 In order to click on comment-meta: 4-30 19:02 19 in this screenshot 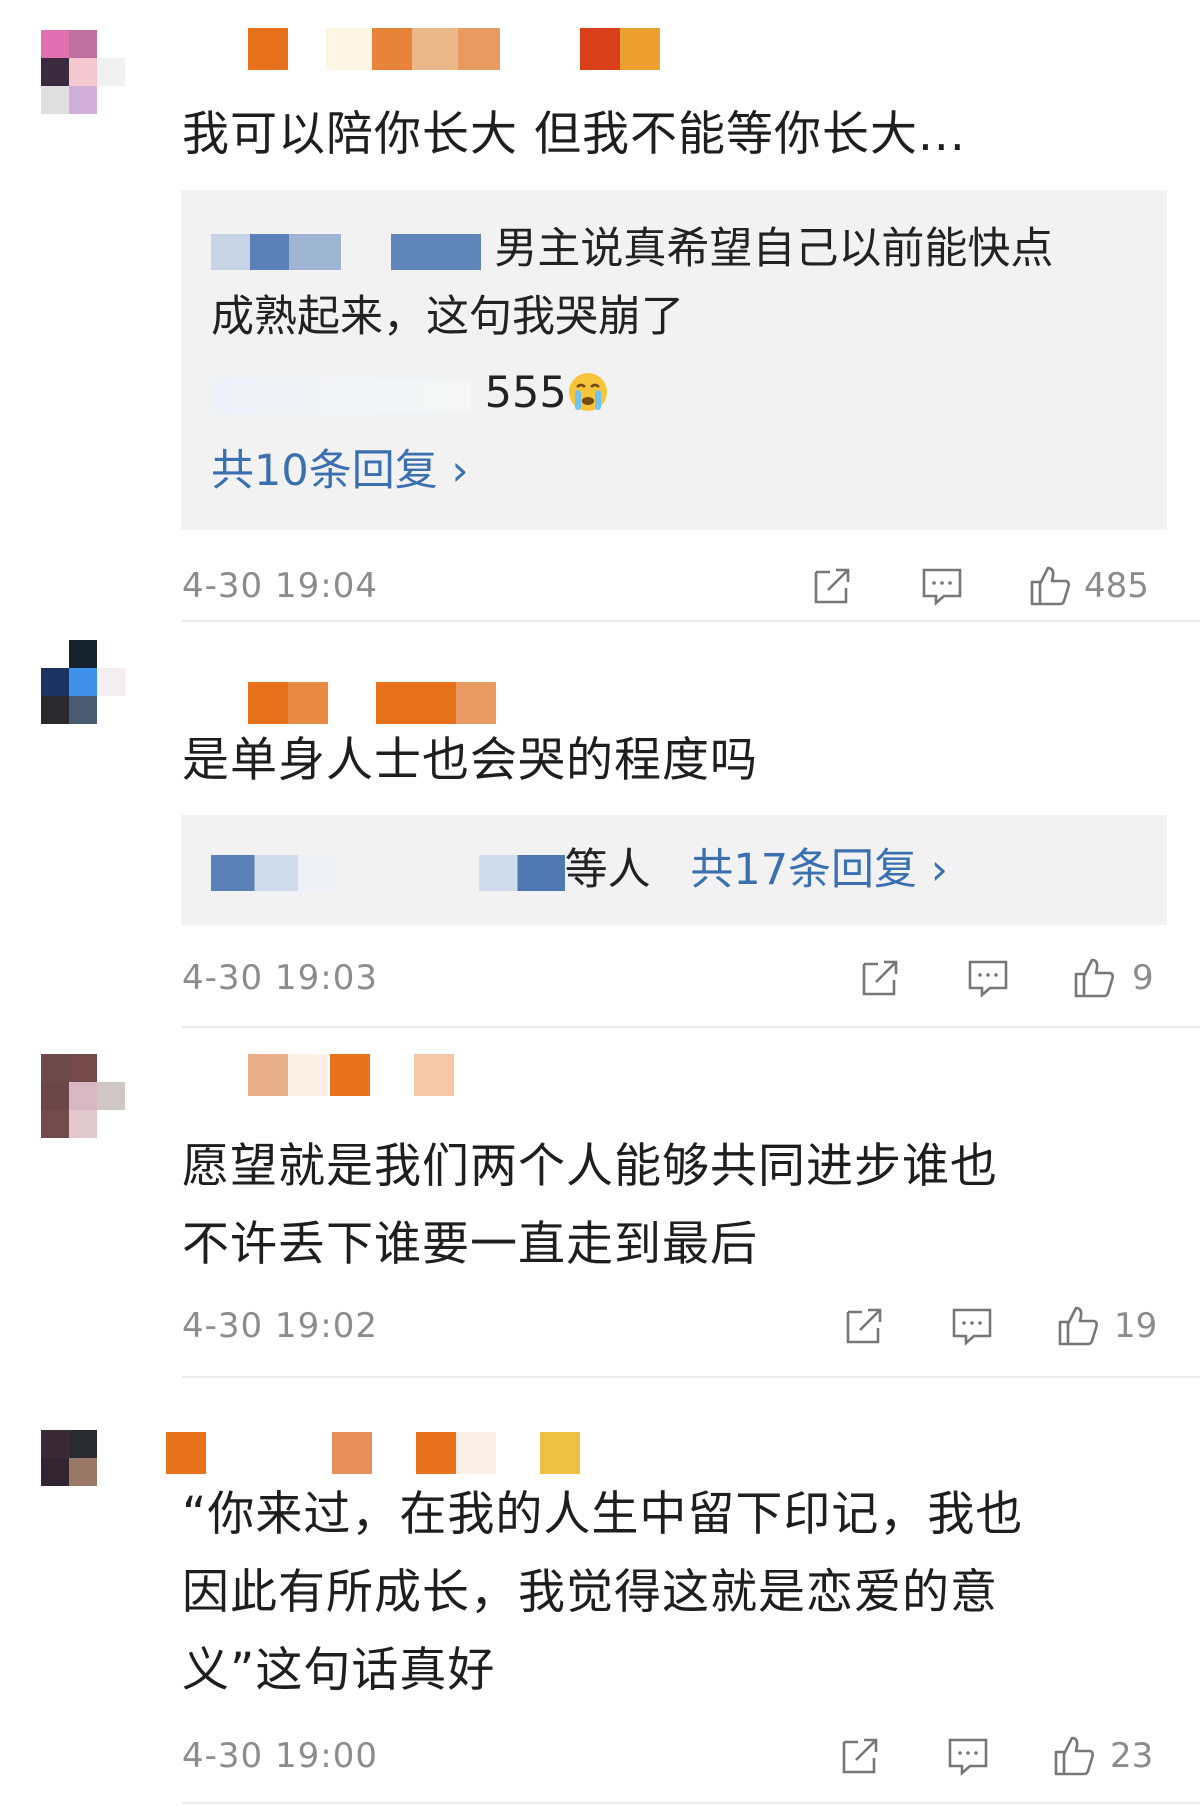, I will do `click(674, 1326)`.